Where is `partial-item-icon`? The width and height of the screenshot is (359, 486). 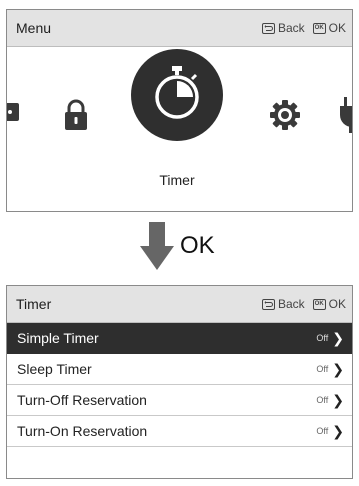 partial-item-icon is located at coordinates (14, 114).